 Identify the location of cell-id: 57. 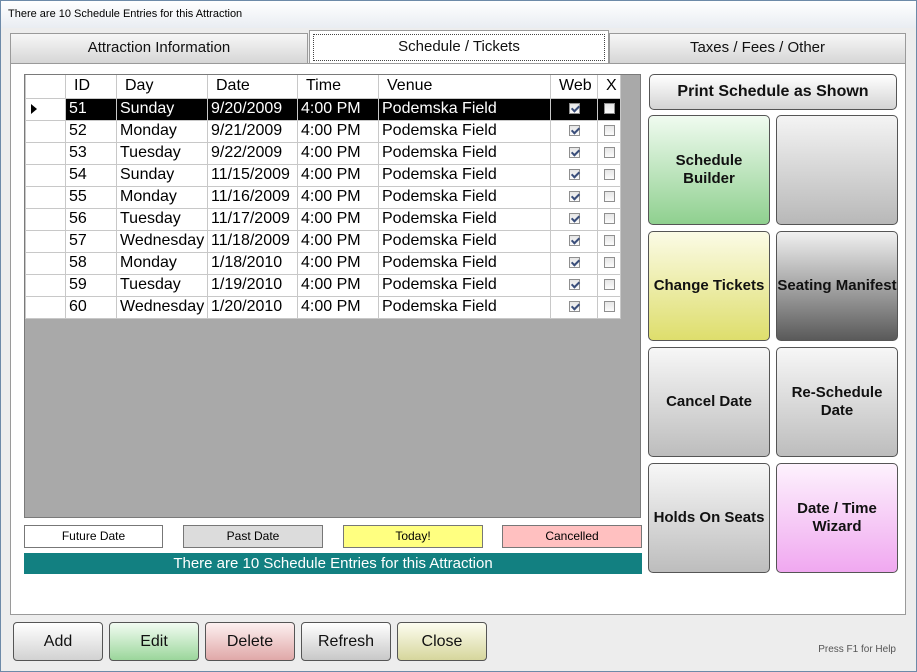
(91, 241).